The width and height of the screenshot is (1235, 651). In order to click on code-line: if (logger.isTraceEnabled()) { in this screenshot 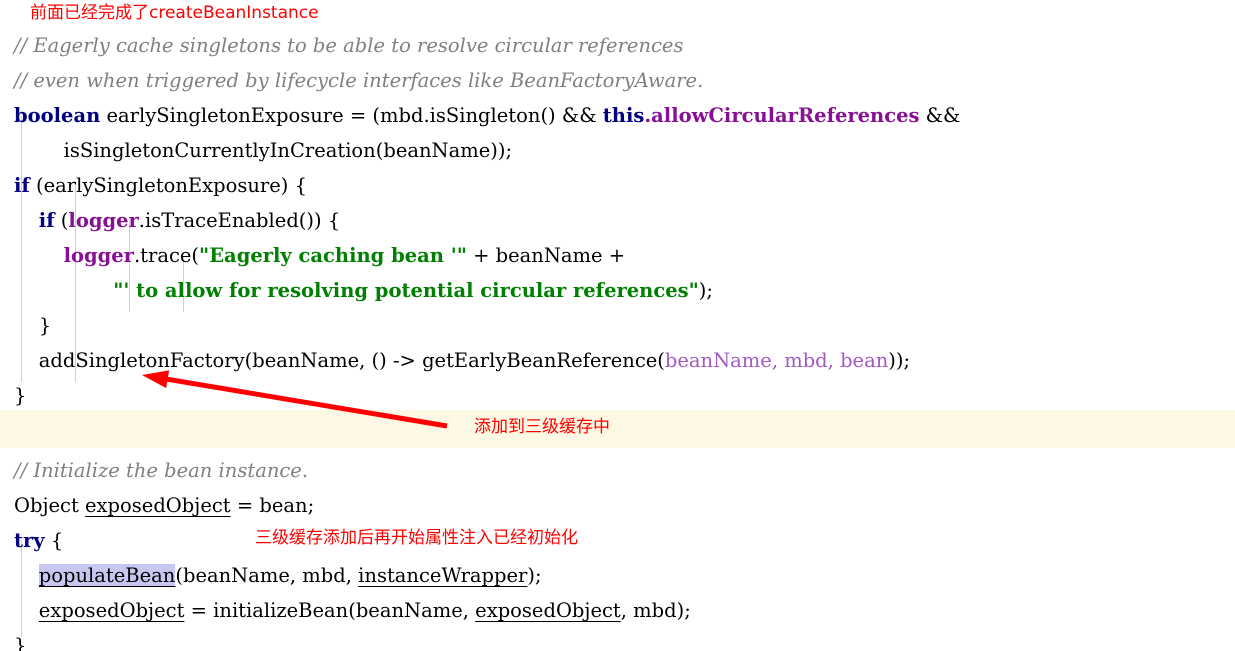, I will do `click(177, 220)`.